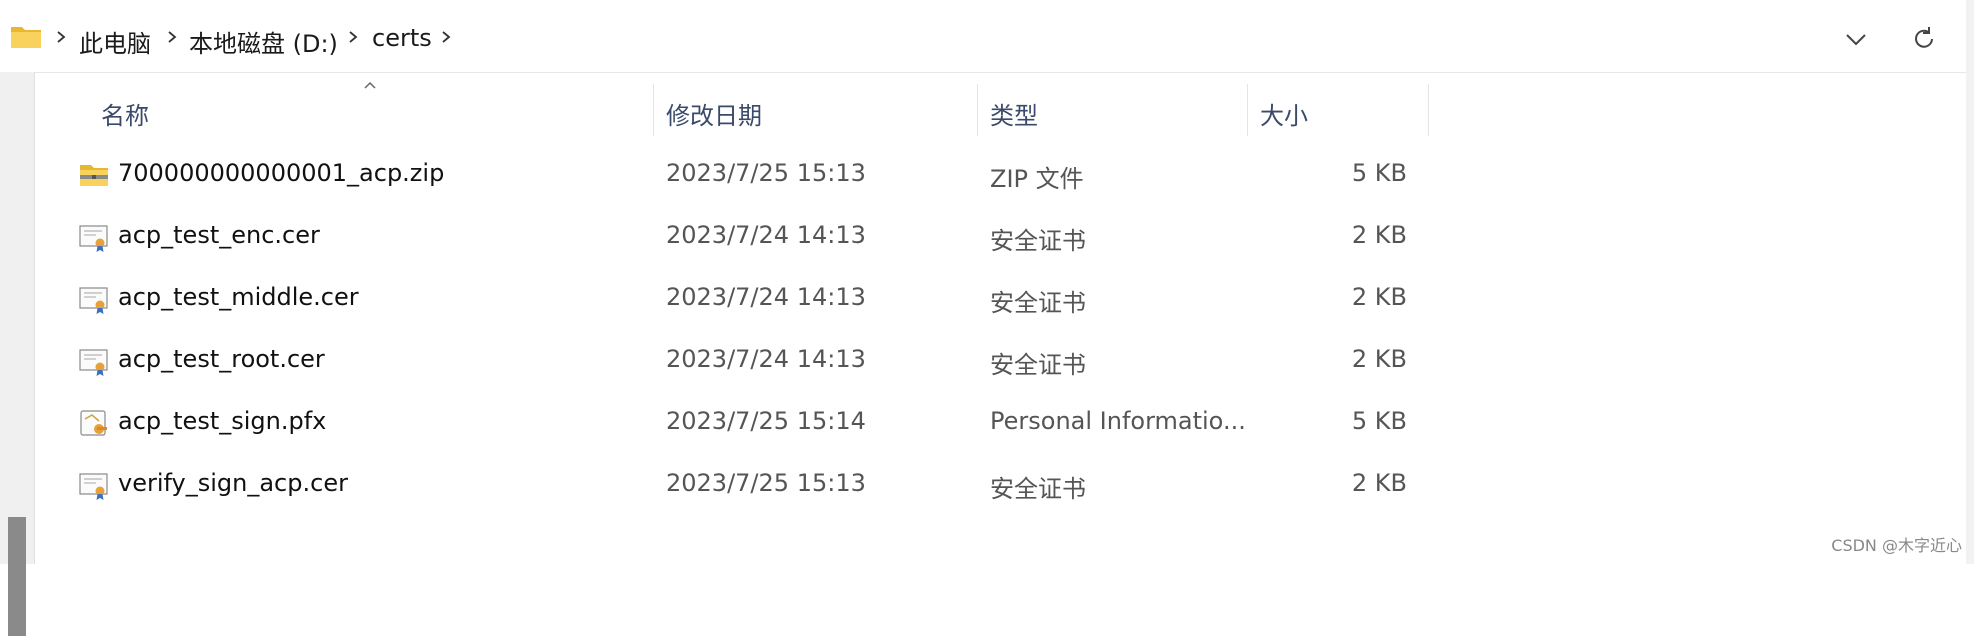 This screenshot has width=1974, height=636. I want to click on watermark: CSDN @木字近心, so click(1896, 545).